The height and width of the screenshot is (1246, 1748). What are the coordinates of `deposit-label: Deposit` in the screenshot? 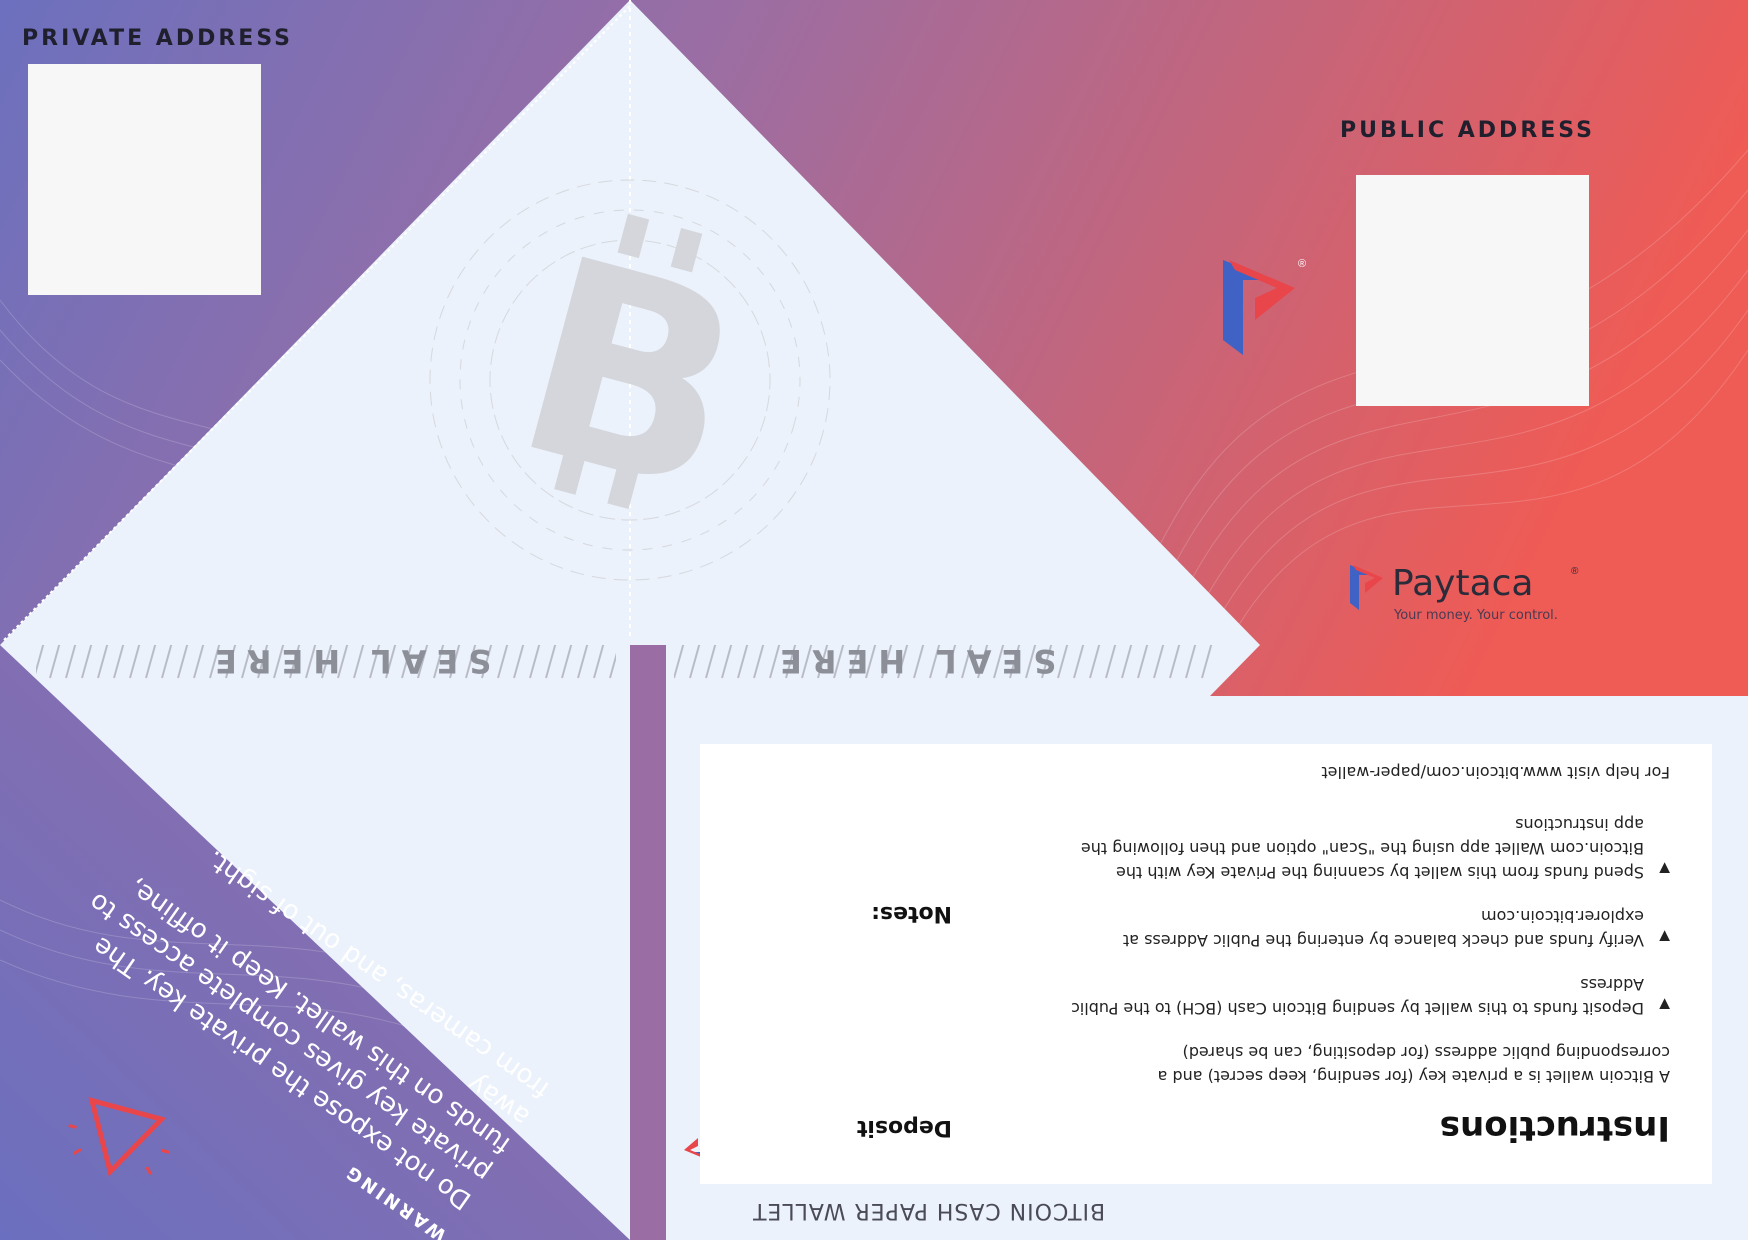 It's located at (904, 1127).